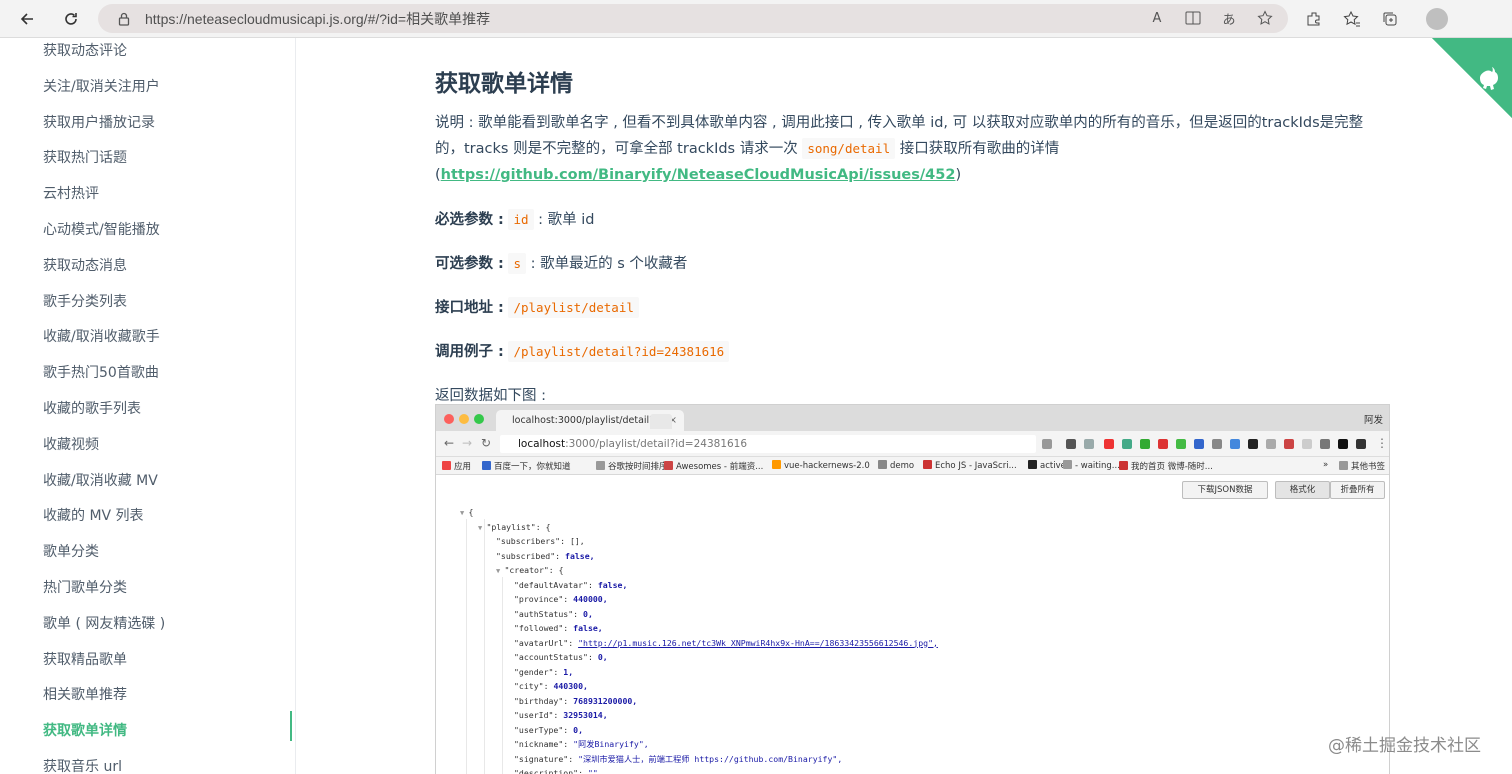  Describe the element at coordinates (27, 19) in the screenshot. I see `back-button` at that location.